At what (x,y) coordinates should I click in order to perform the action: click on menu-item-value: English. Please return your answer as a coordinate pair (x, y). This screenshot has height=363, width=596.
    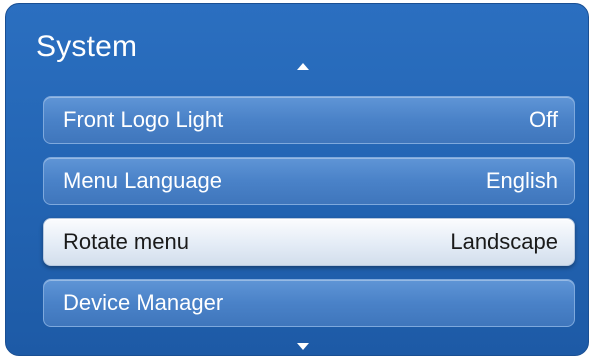
    Looking at the image, I should click on (521, 180).